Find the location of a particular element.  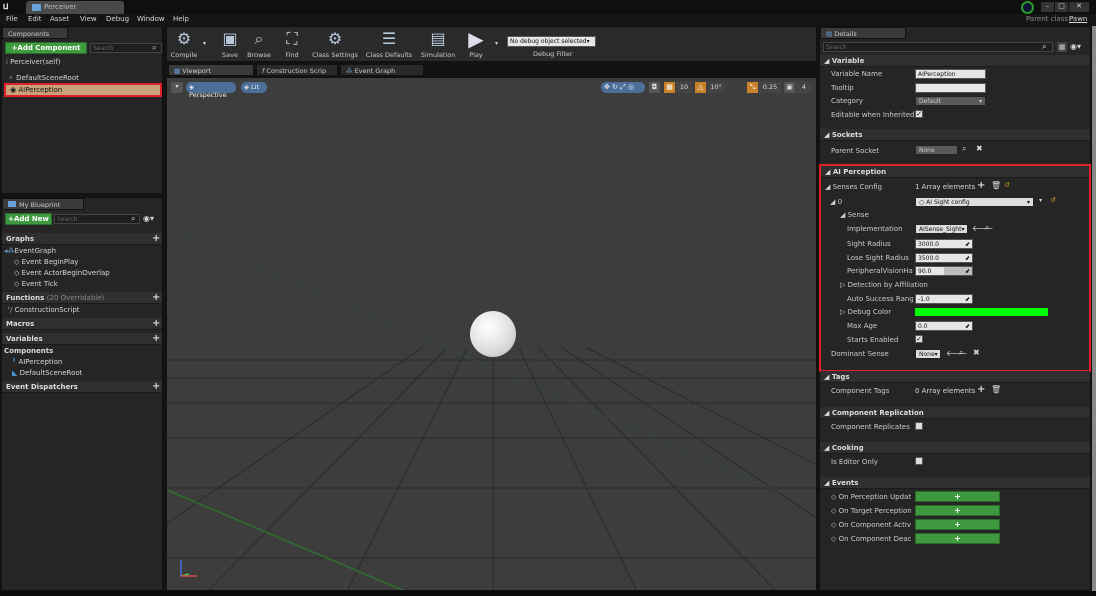

details-tab: ▤ Details is located at coordinates (863, 33).